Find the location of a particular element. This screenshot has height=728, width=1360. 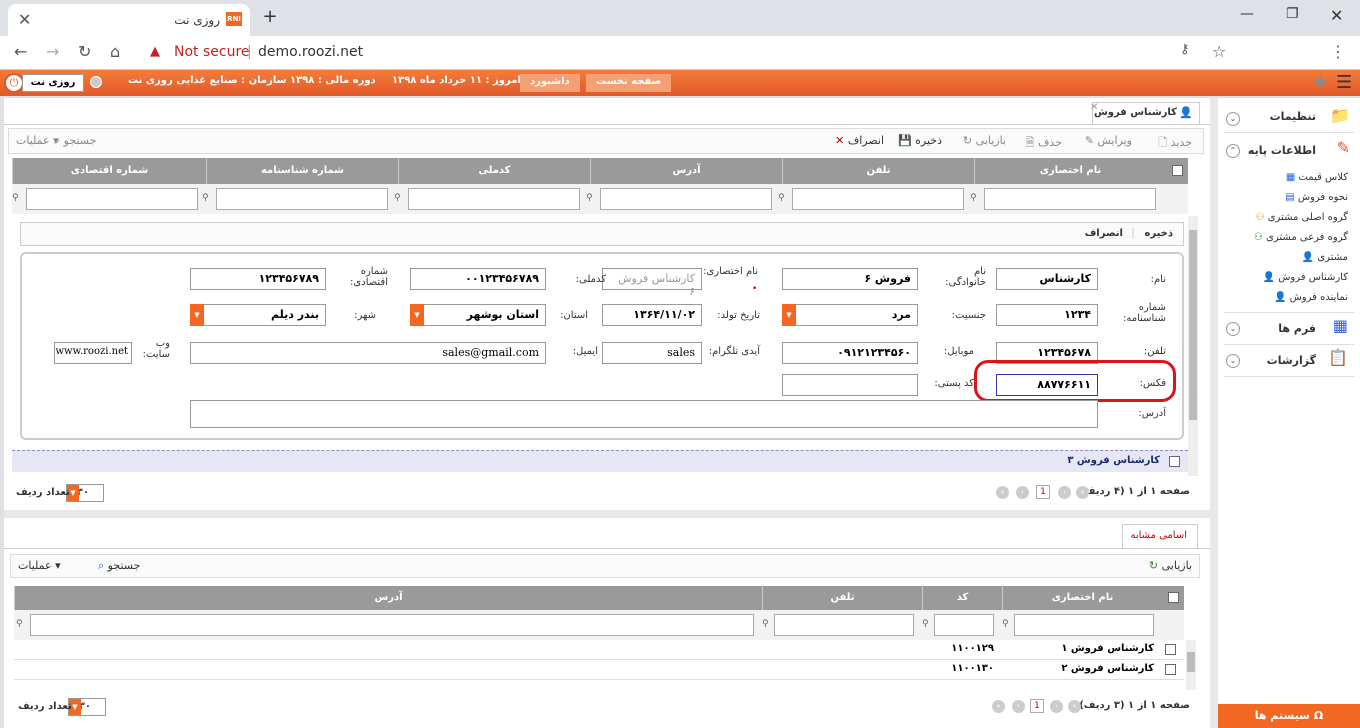

sidebar-item-main-group: گروه اصلی مشتری ⚇ is located at coordinates (1302, 217).